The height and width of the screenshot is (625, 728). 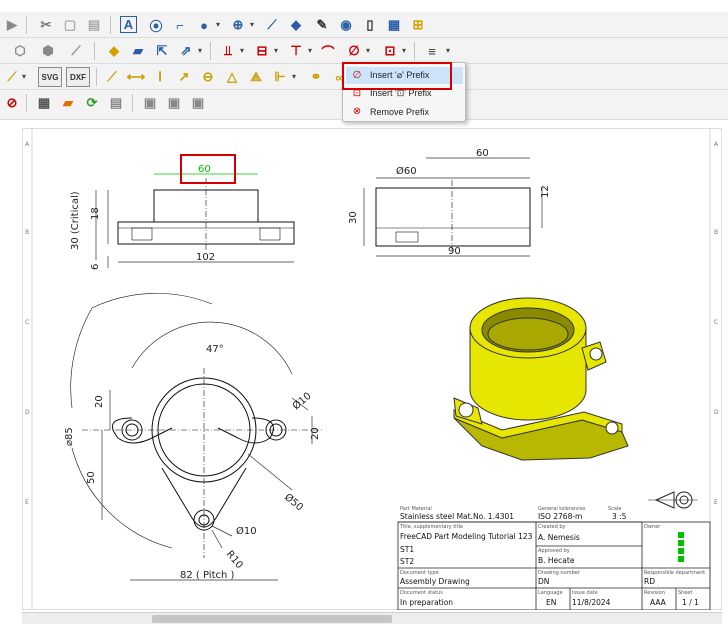 I want to click on dim-side-90: 90, so click(x=454, y=251).